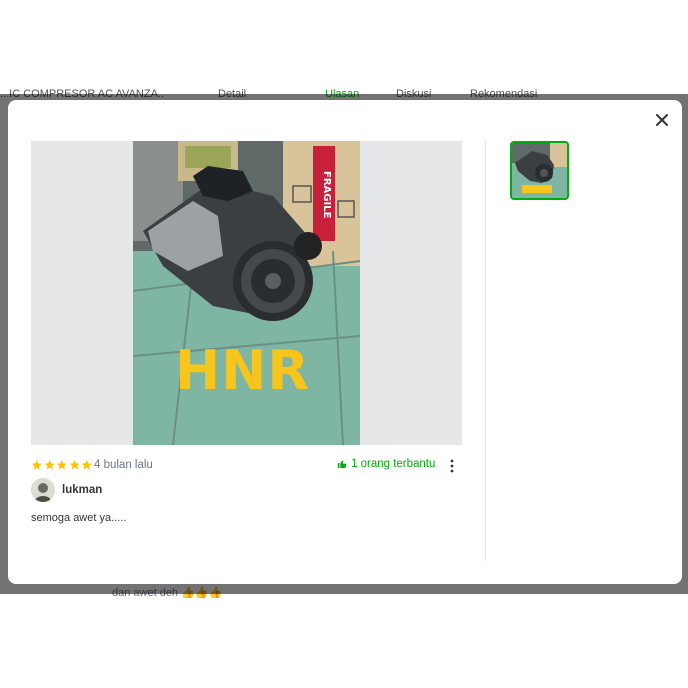 Image resolution: width=688 pixels, height=688 pixels. I want to click on helpful-button: 1 orang terbantu, so click(386, 464).